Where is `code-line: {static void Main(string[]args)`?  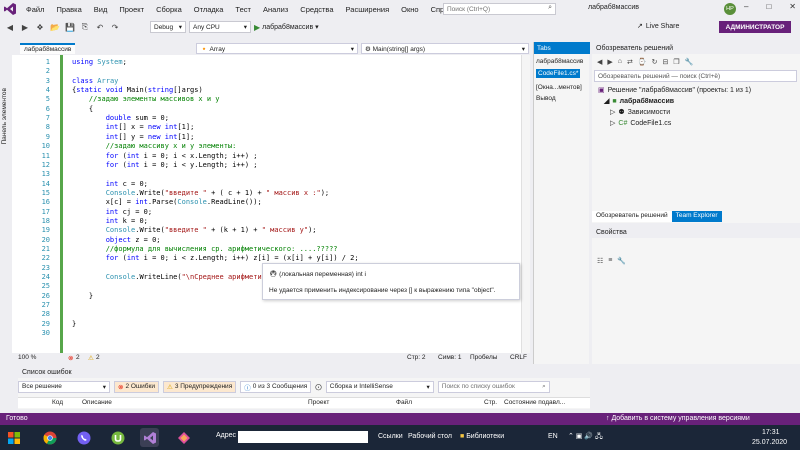 code-line: {static void Main(string[]args) is located at coordinates (137, 90).